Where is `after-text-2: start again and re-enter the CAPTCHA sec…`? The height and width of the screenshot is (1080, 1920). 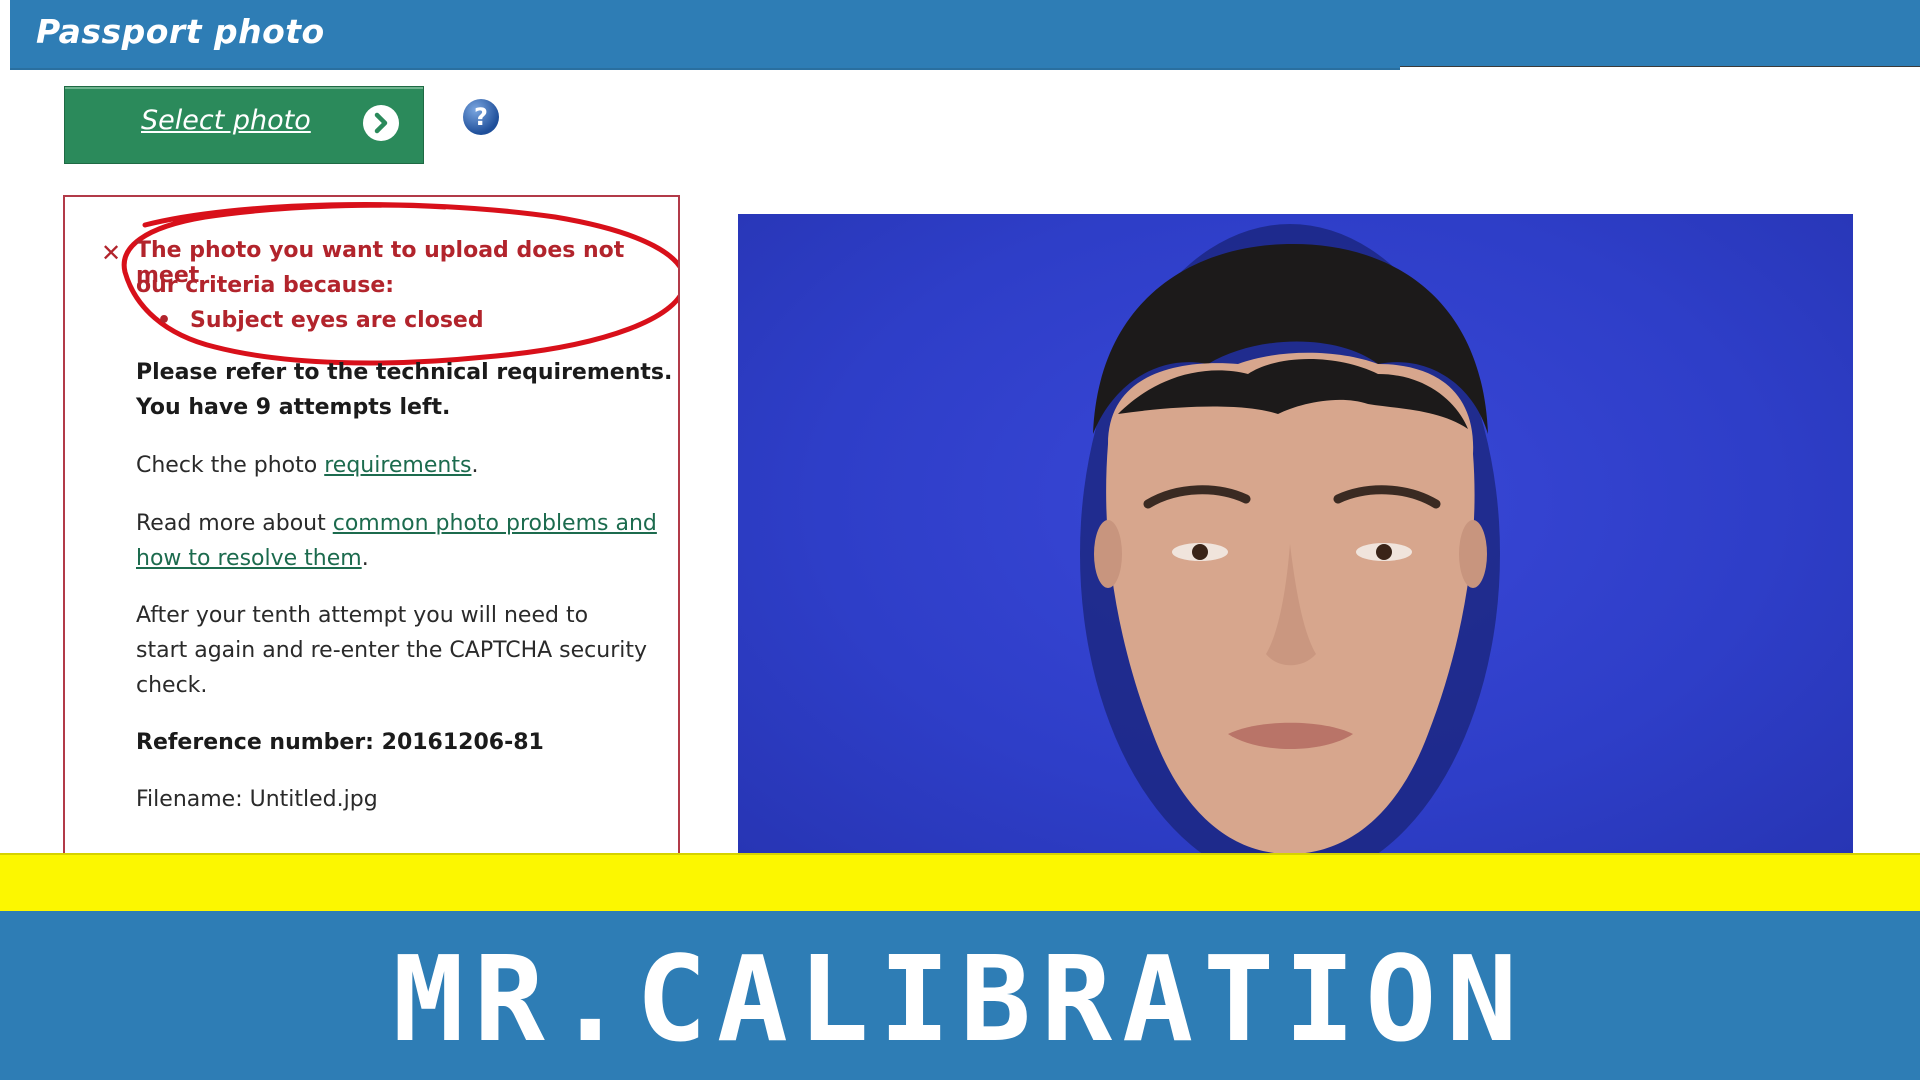 after-text-2: start again and re-enter the CAPTCHA sec… is located at coordinates (392, 650).